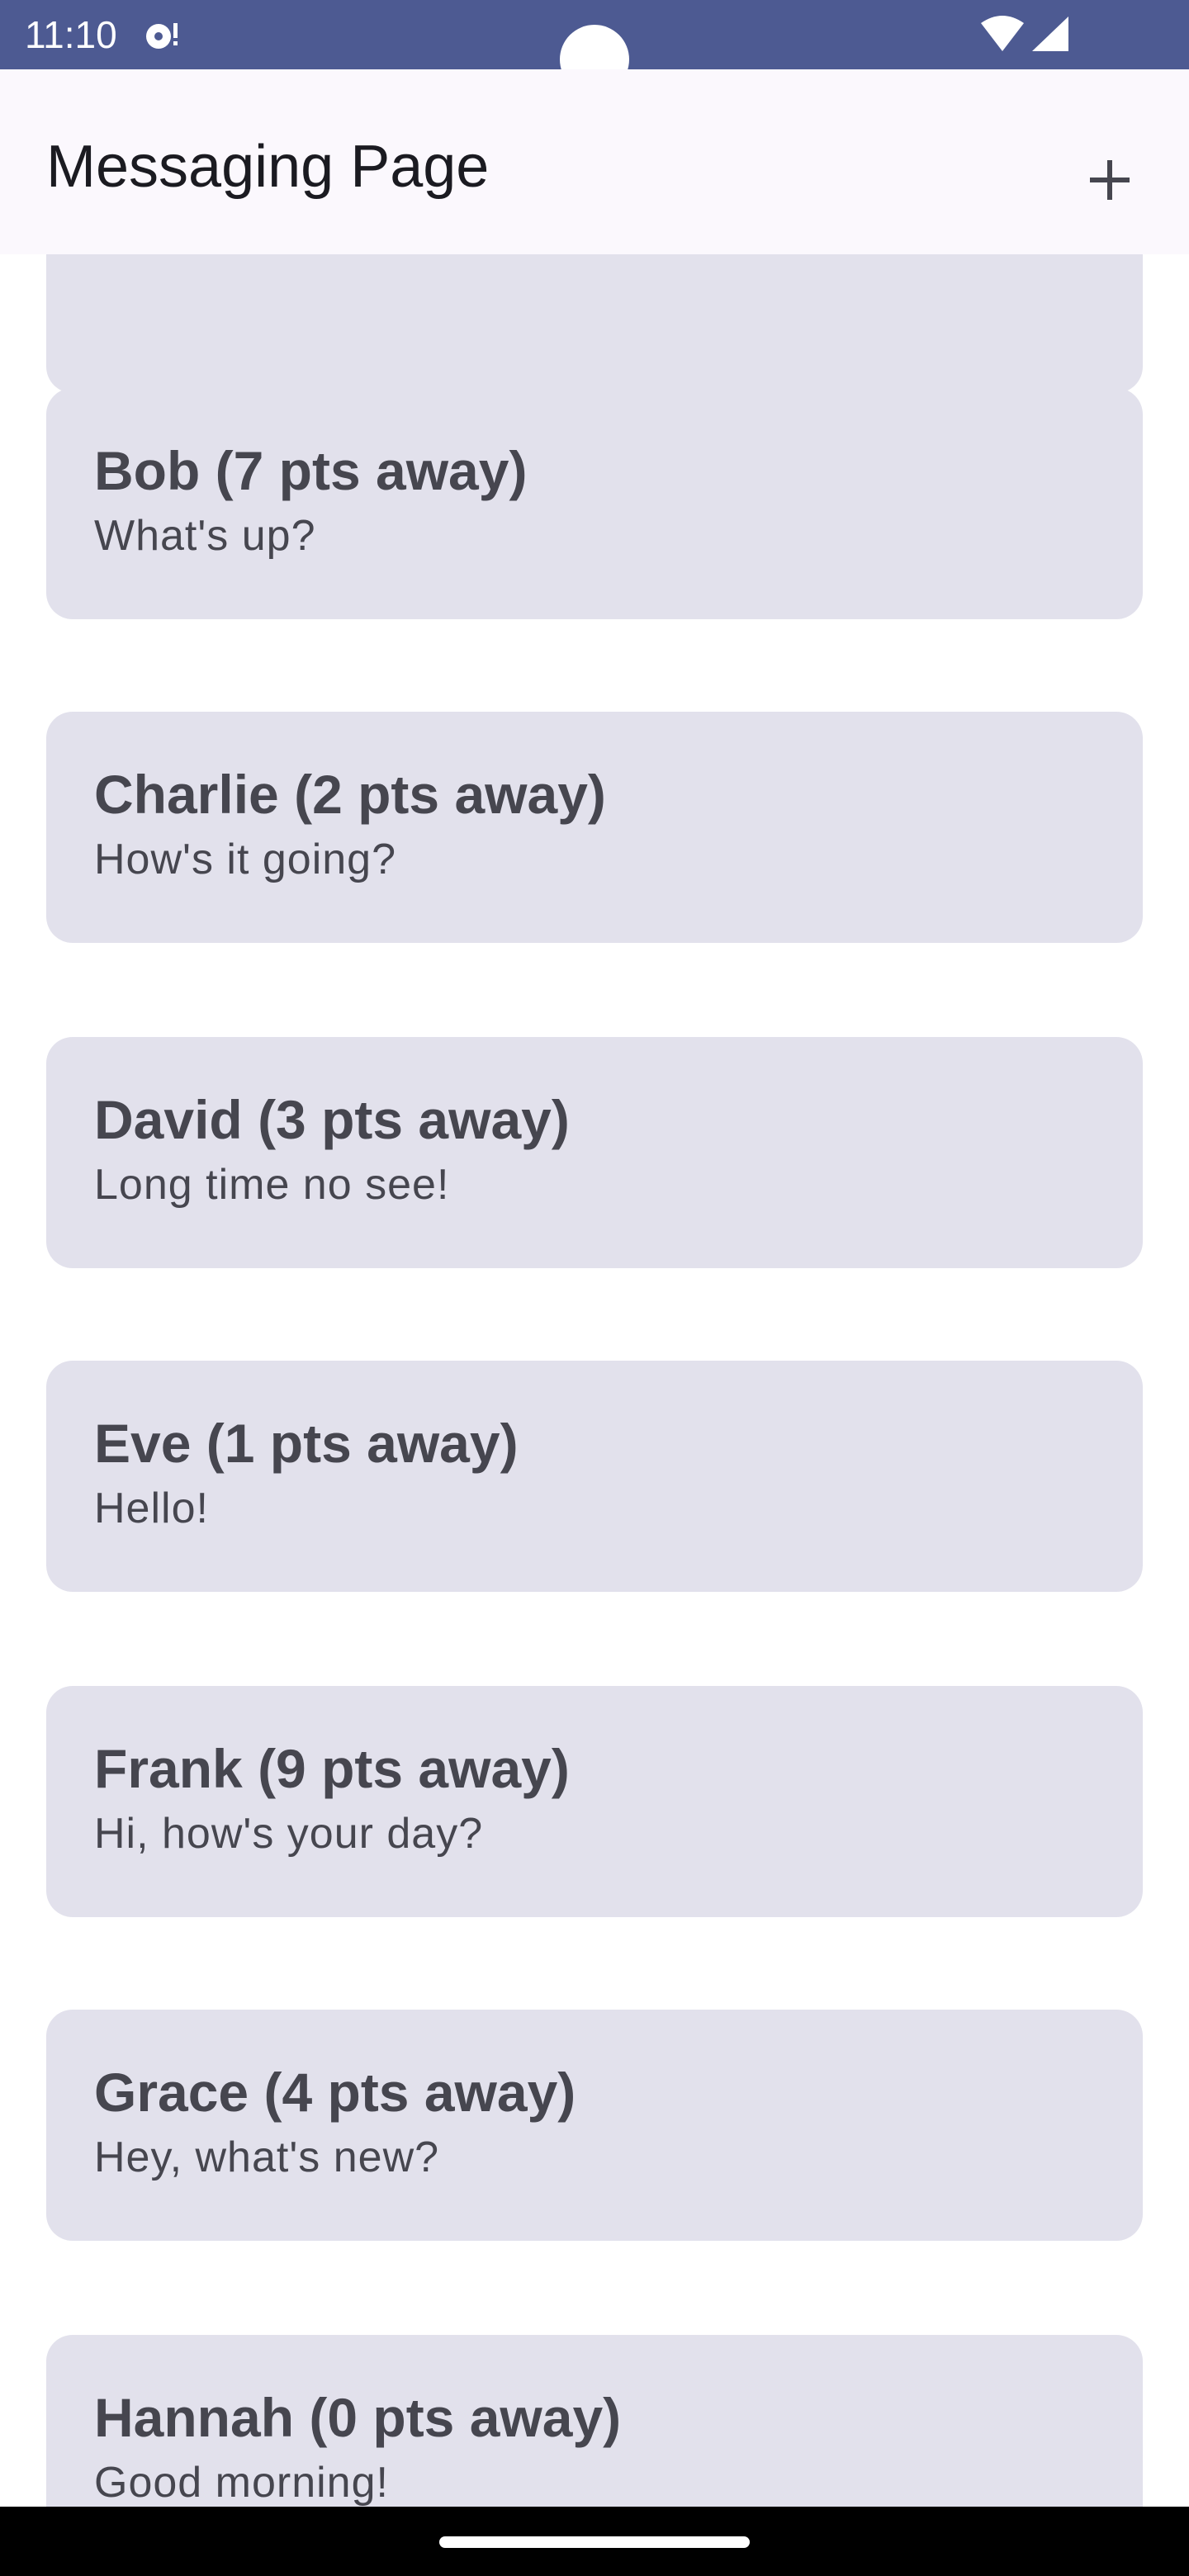 Image resolution: width=1189 pixels, height=2576 pixels. I want to click on conversation-card: Frank (9 pts away) Hi, how's your day?, so click(594, 1801).